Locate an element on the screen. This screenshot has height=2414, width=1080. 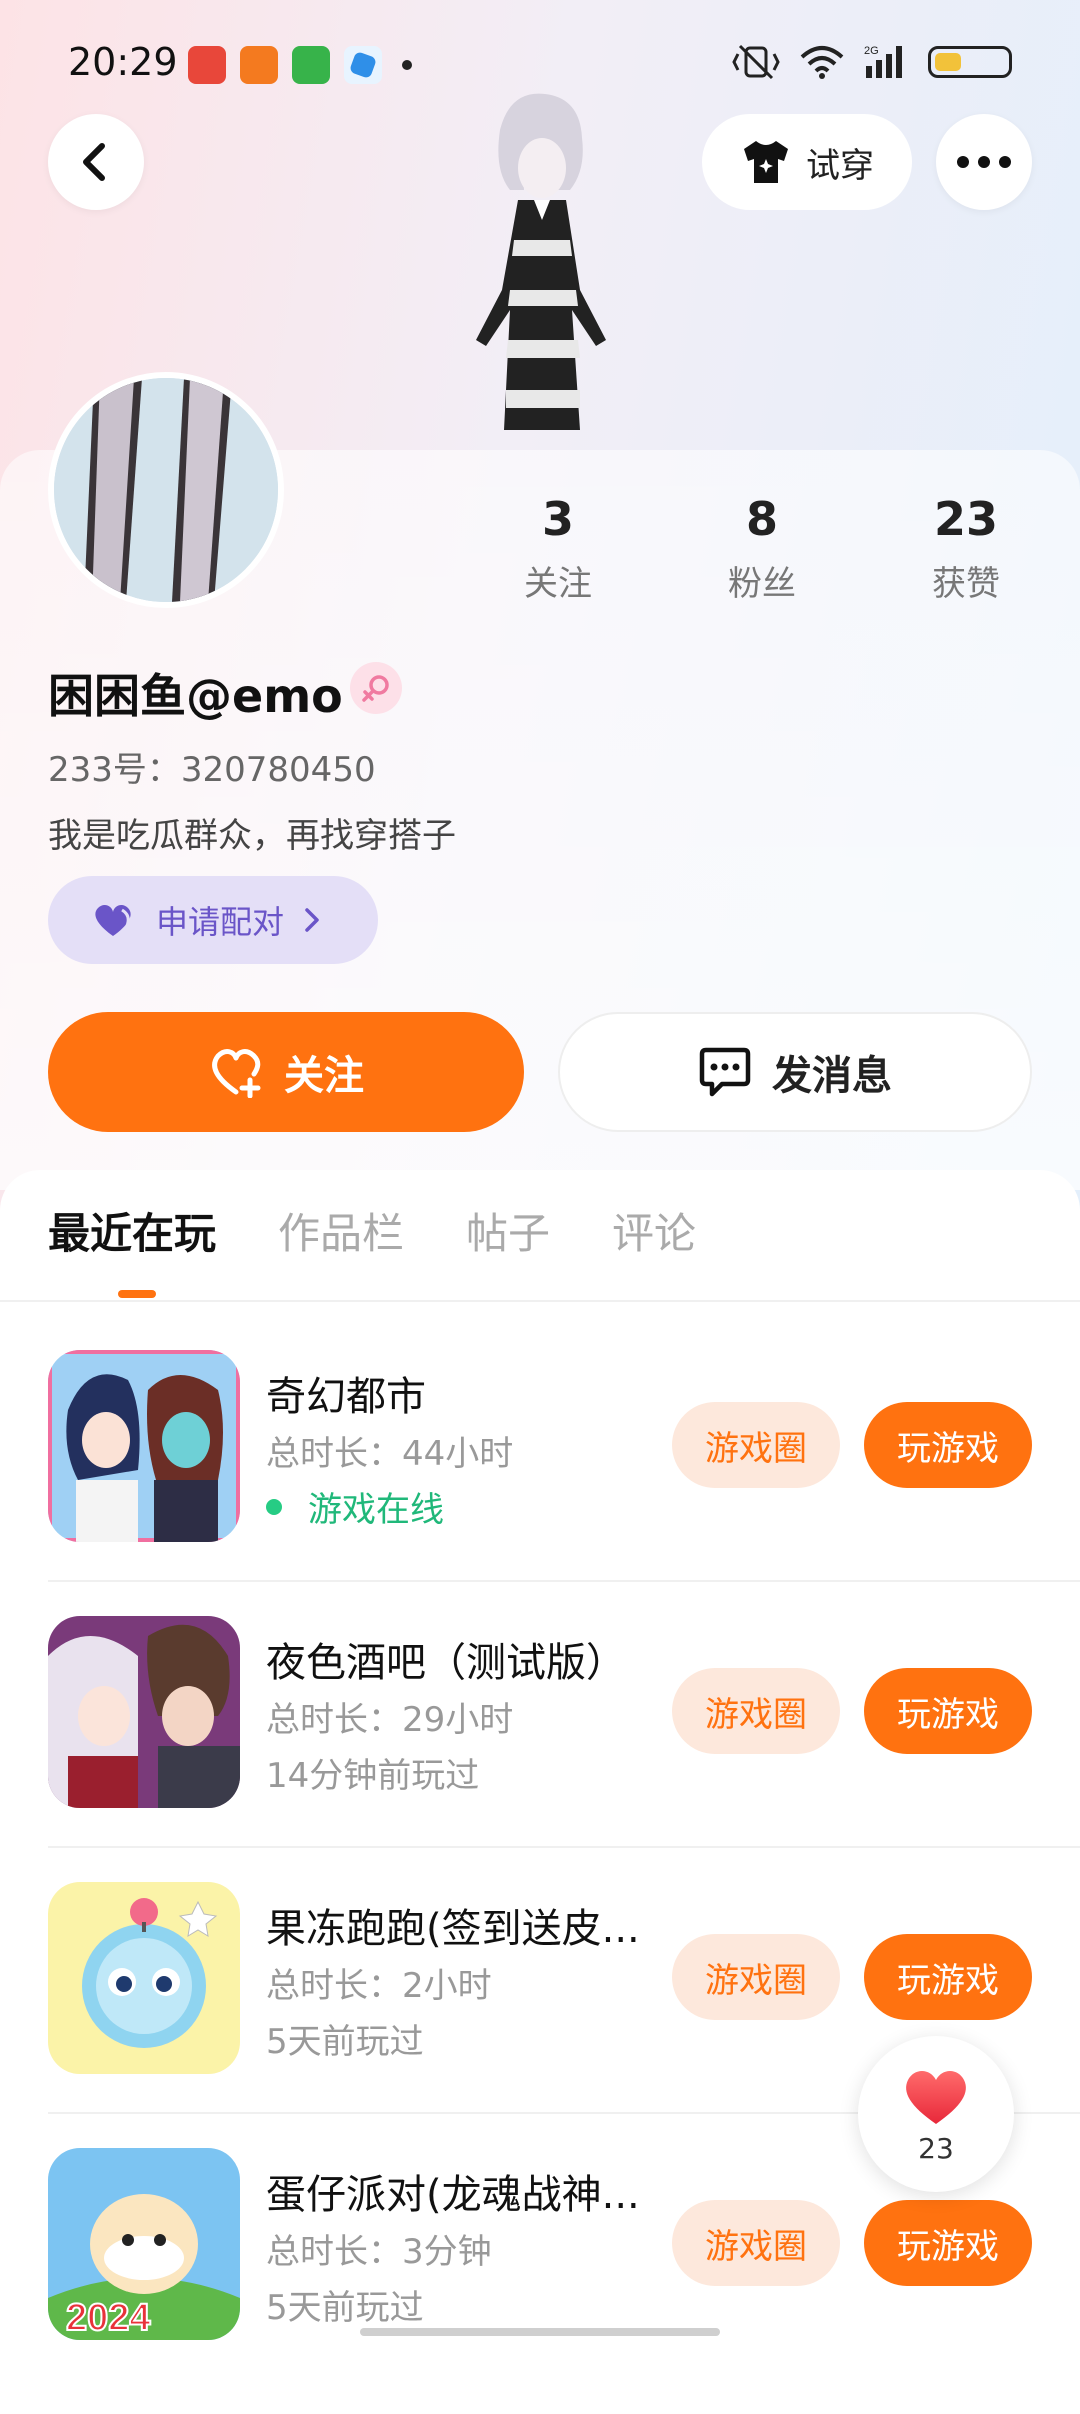
try-on-button: 试穿 is located at coordinates (807, 162).